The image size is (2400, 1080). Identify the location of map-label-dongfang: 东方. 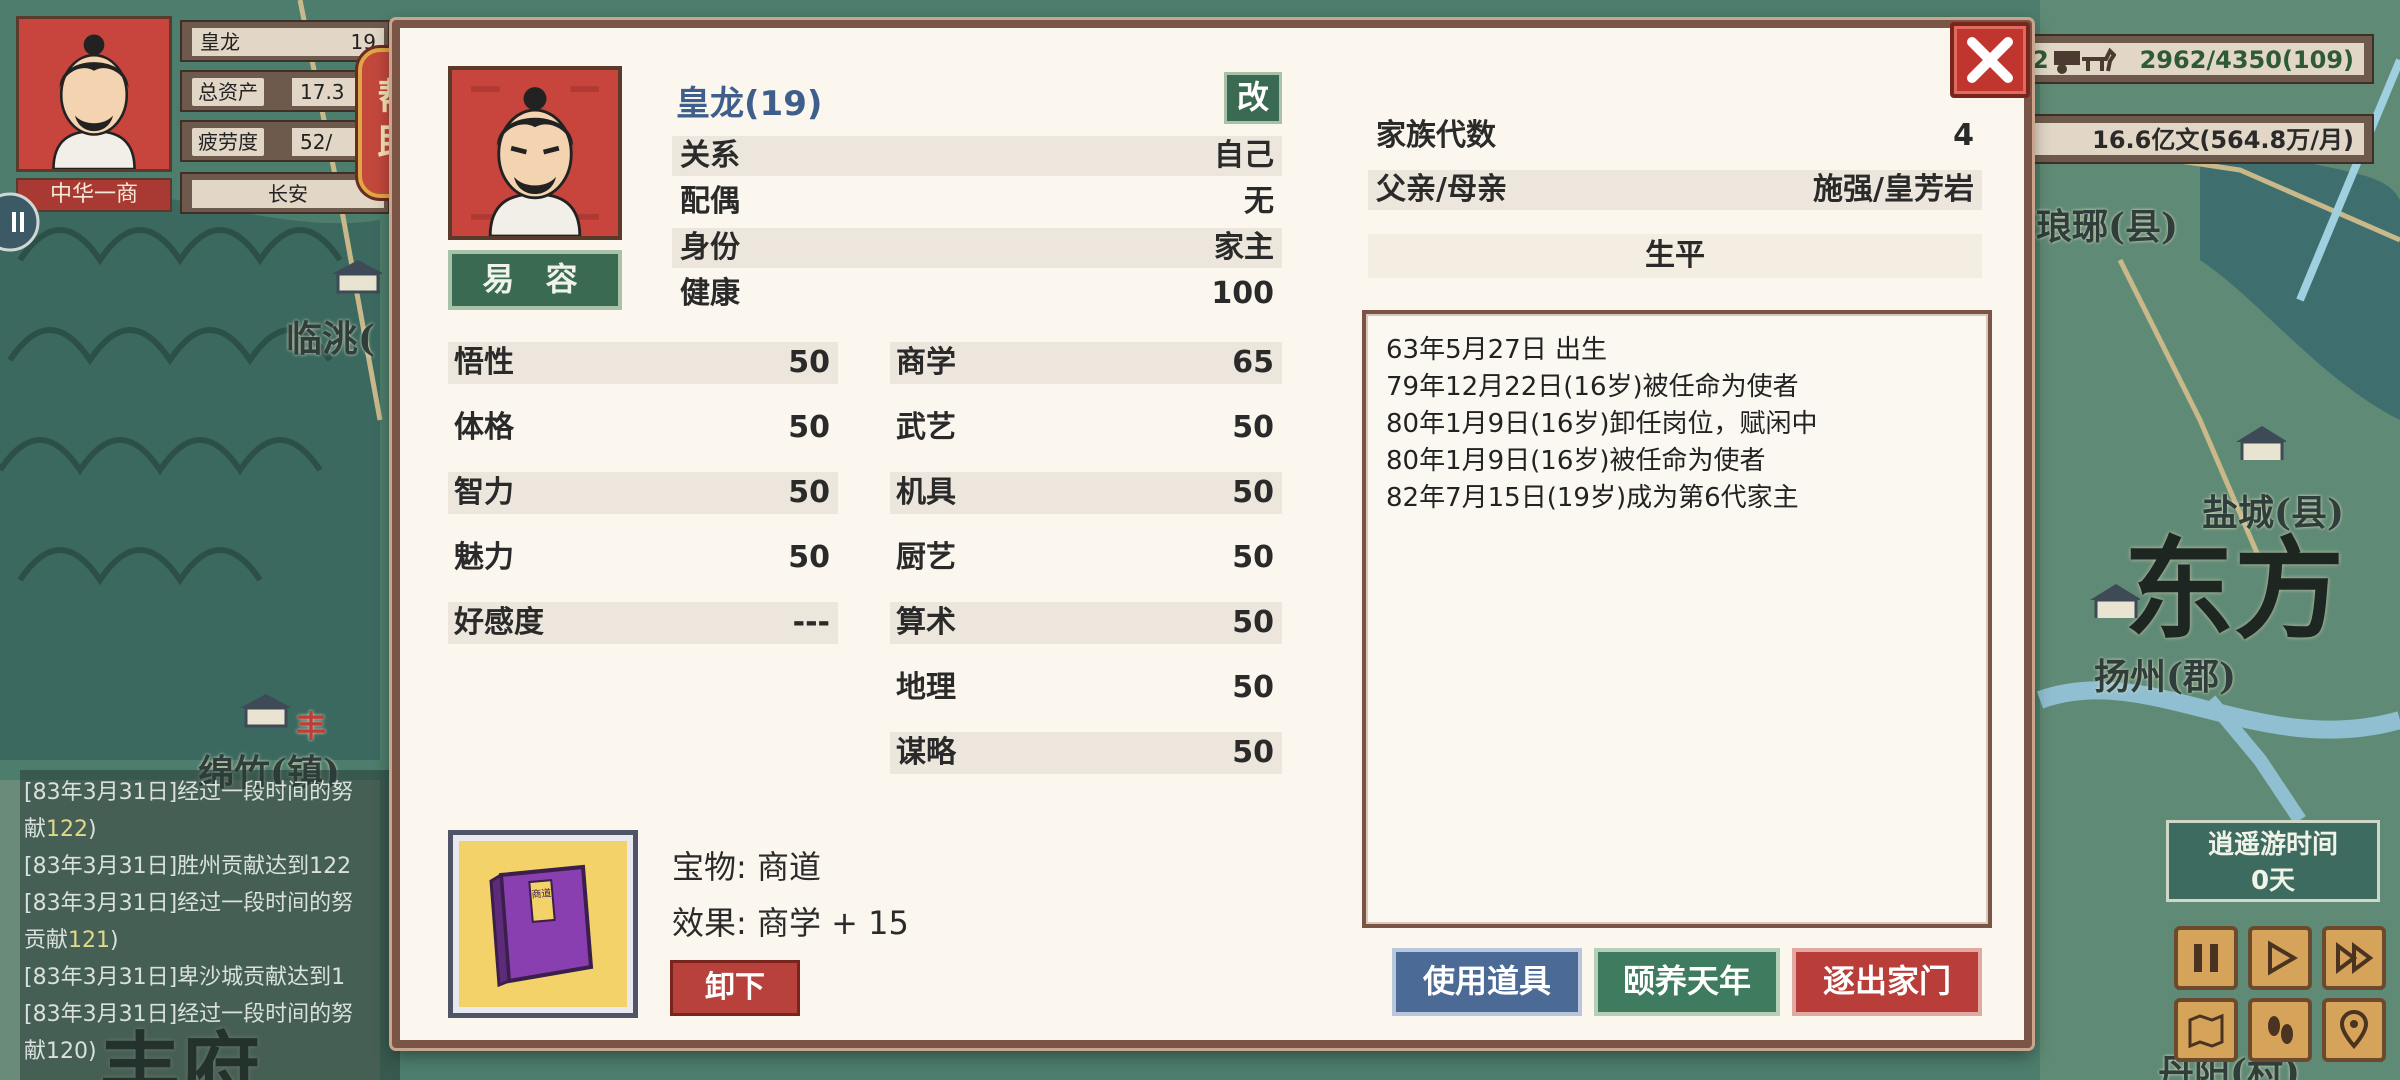
(2234, 589).